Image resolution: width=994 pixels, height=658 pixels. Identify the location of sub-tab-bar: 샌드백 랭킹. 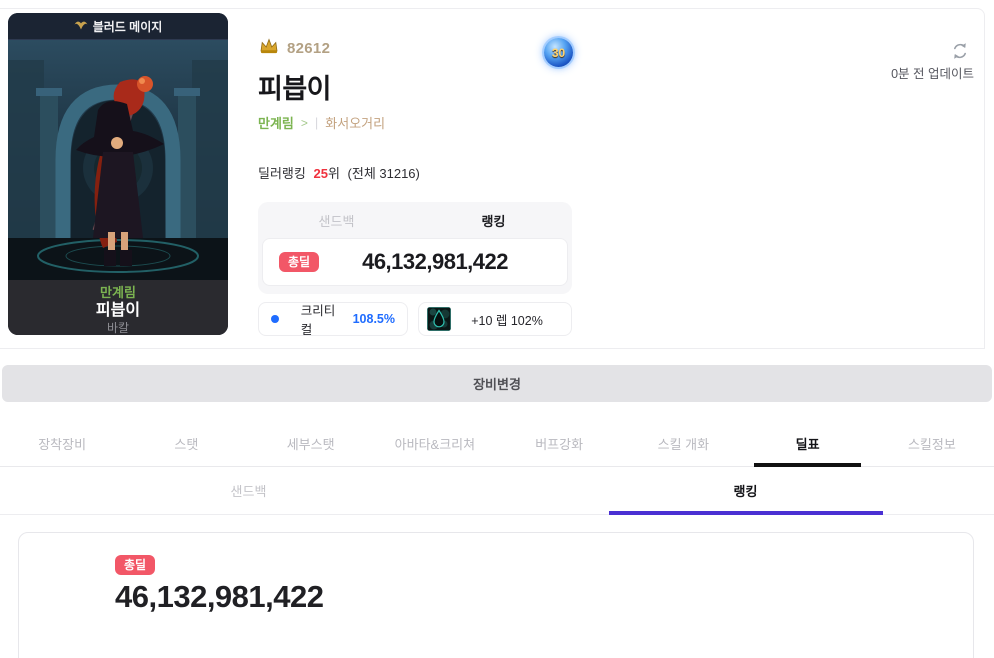
(497, 490).